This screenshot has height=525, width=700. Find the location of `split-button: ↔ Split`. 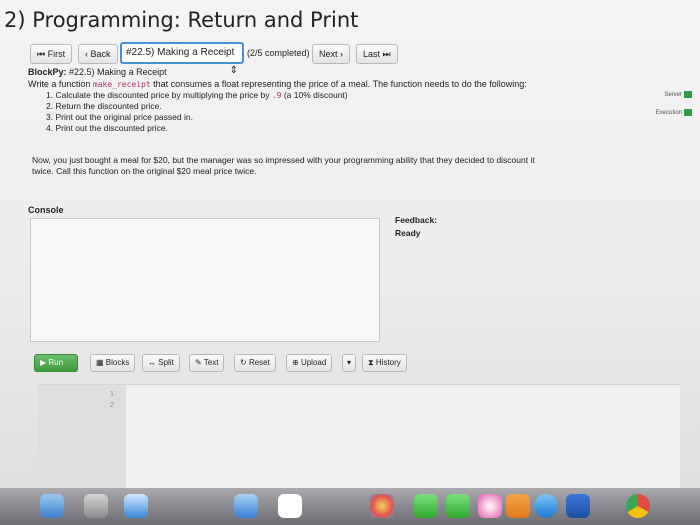

split-button: ↔ Split is located at coordinates (161, 363).